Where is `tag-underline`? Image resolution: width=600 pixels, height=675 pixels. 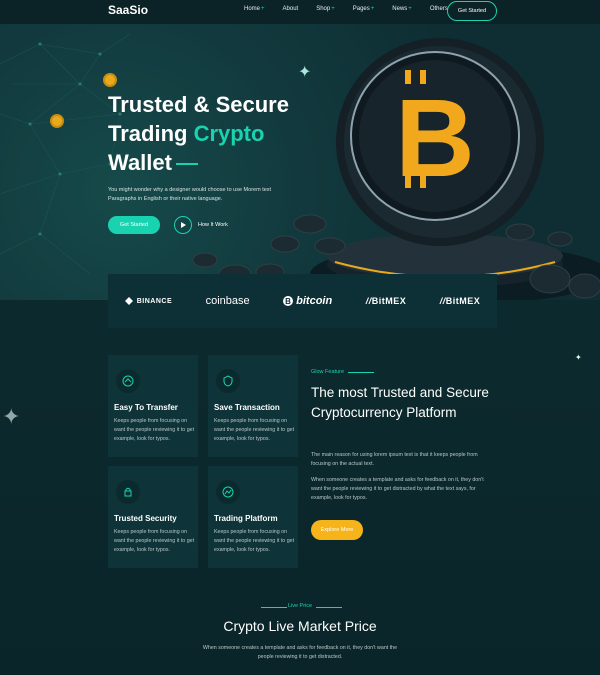 tag-underline is located at coordinates (361, 372).